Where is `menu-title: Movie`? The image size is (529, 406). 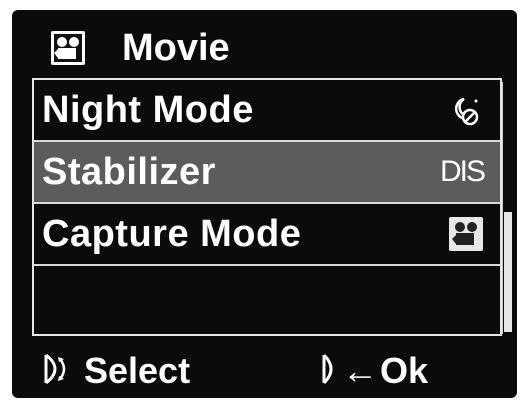
menu-title: Movie is located at coordinates (176, 47).